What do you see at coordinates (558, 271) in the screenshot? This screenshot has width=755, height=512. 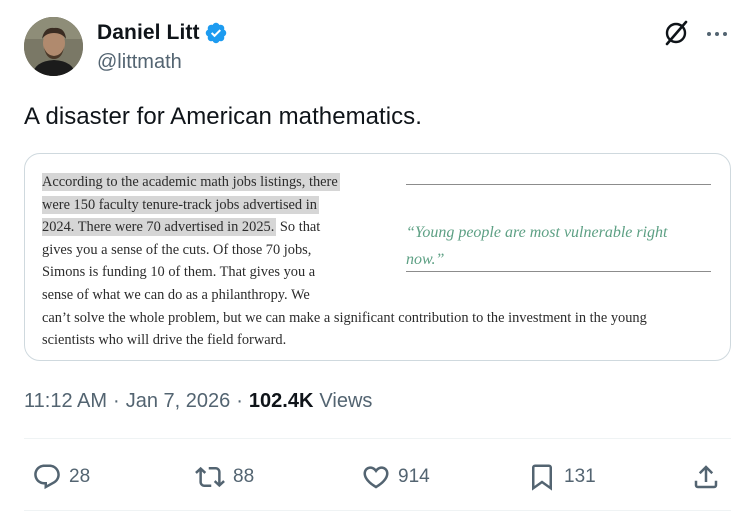 I see `pull-quote-rule-bottom` at bounding box center [558, 271].